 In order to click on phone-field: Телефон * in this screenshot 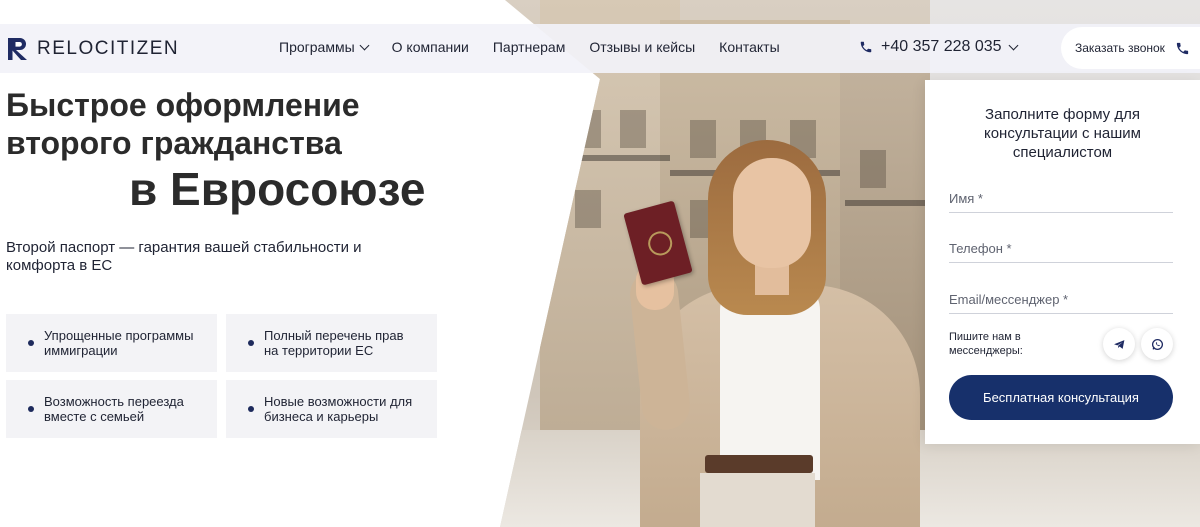, I will do `click(1061, 248)`.